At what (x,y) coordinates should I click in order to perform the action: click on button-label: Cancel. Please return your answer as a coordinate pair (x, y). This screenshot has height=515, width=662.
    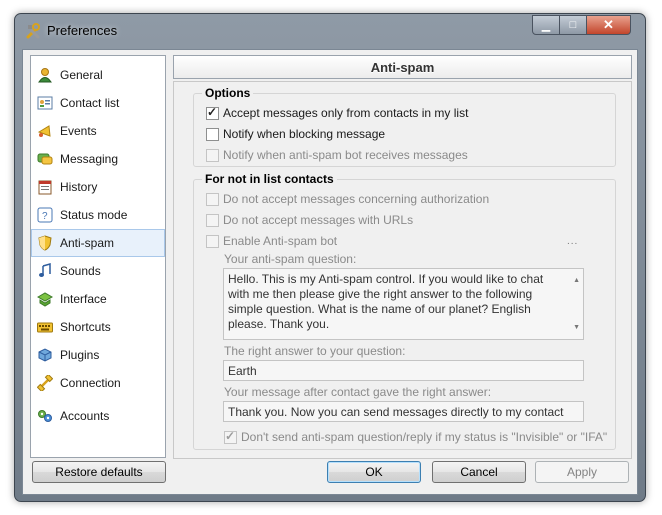
    Looking at the image, I should click on (479, 472).